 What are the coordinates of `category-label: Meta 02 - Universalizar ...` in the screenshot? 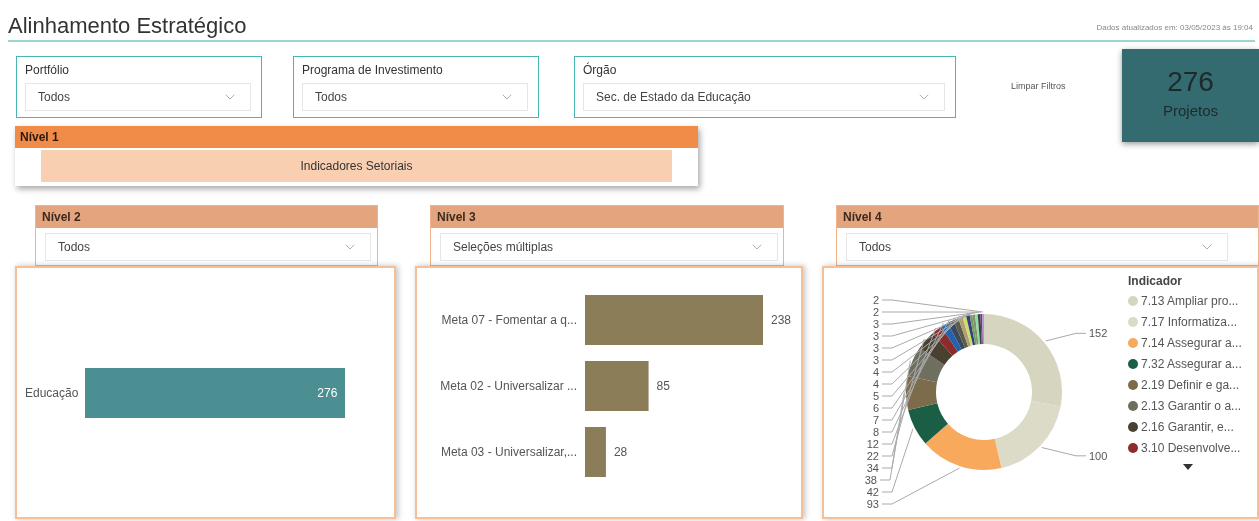 It's located at (508, 386).